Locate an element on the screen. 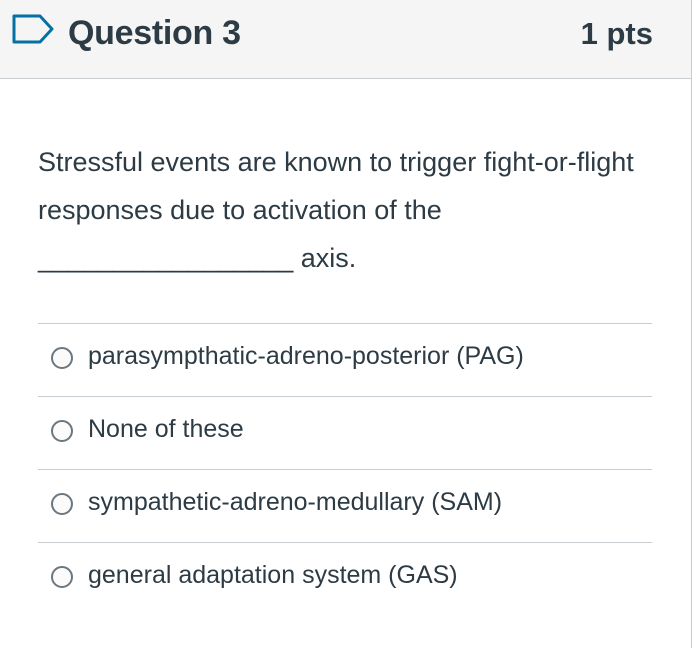 Image resolution: width=700 pixels, height=648 pixels. question-title: Question 3 is located at coordinates (154, 33).